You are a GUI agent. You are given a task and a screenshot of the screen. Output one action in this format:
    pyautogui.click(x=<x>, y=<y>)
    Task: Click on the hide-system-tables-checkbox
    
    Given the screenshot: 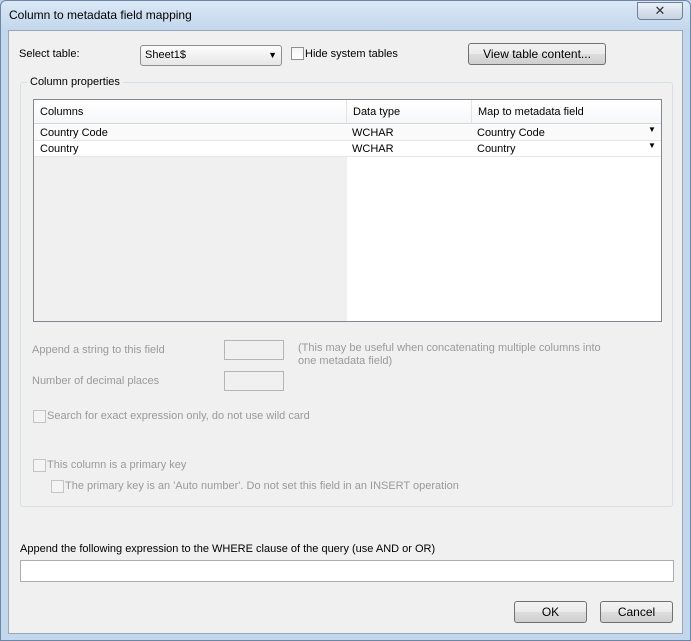 What is the action you would take?
    pyautogui.click(x=297, y=53)
    